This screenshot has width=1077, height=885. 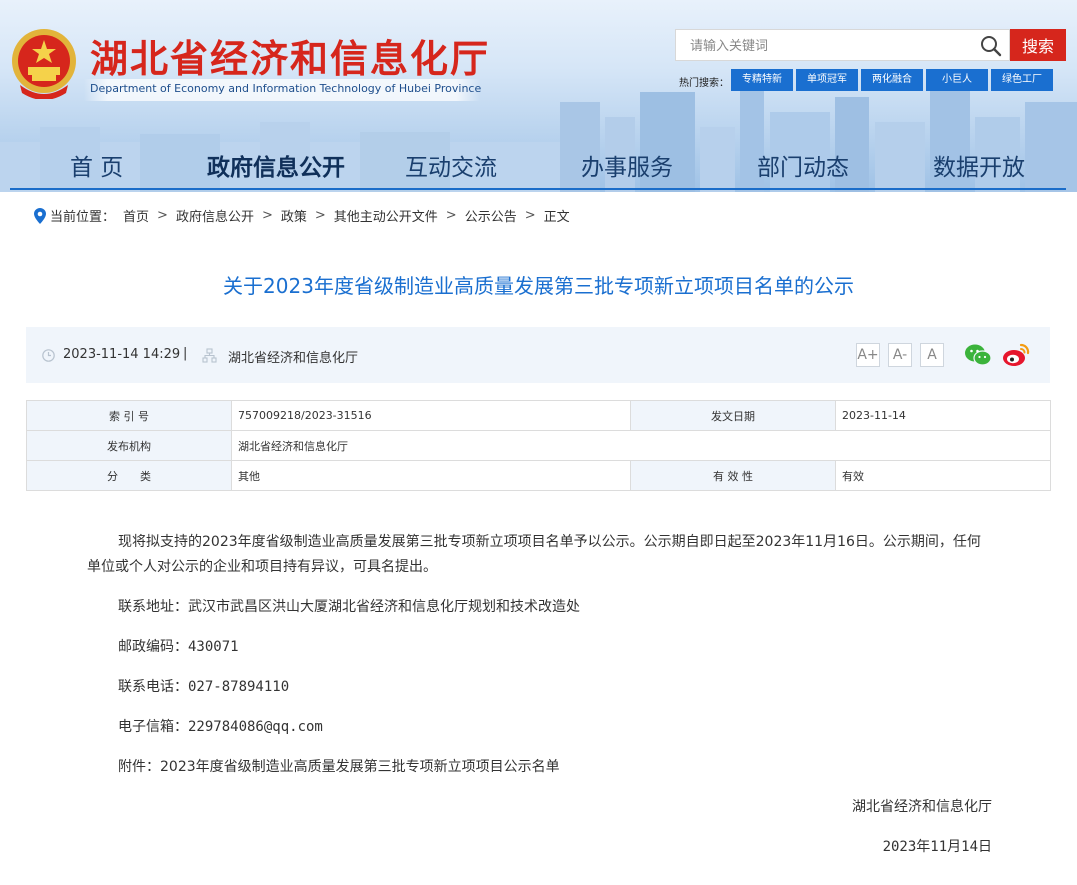 I want to click on breadcrumb-gov-info-open: 政府信息公开, so click(x=215, y=215).